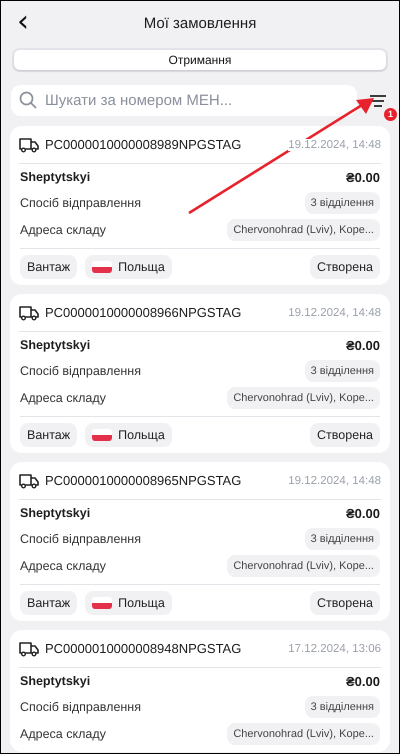 This screenshot has height=754, width=400. I want to click on page-title: Мої замовлення, so click(200, 23).